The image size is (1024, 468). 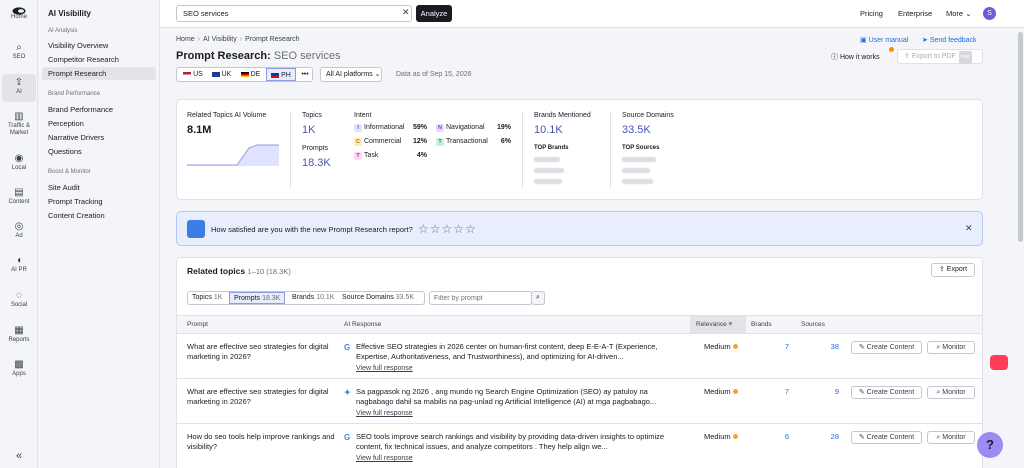 I want to click on ai-platforms-select: All AI platforms ⌄, so click(x=351, y=74).